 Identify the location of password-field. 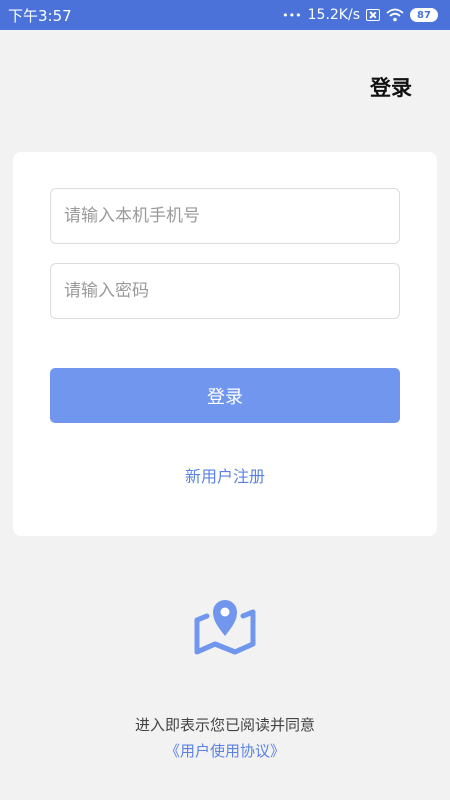
(225, 291).